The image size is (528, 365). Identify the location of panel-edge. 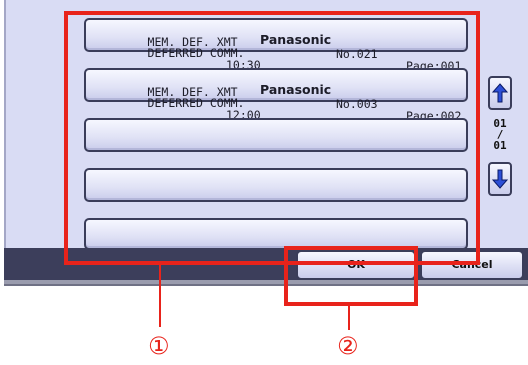
(5, 124).